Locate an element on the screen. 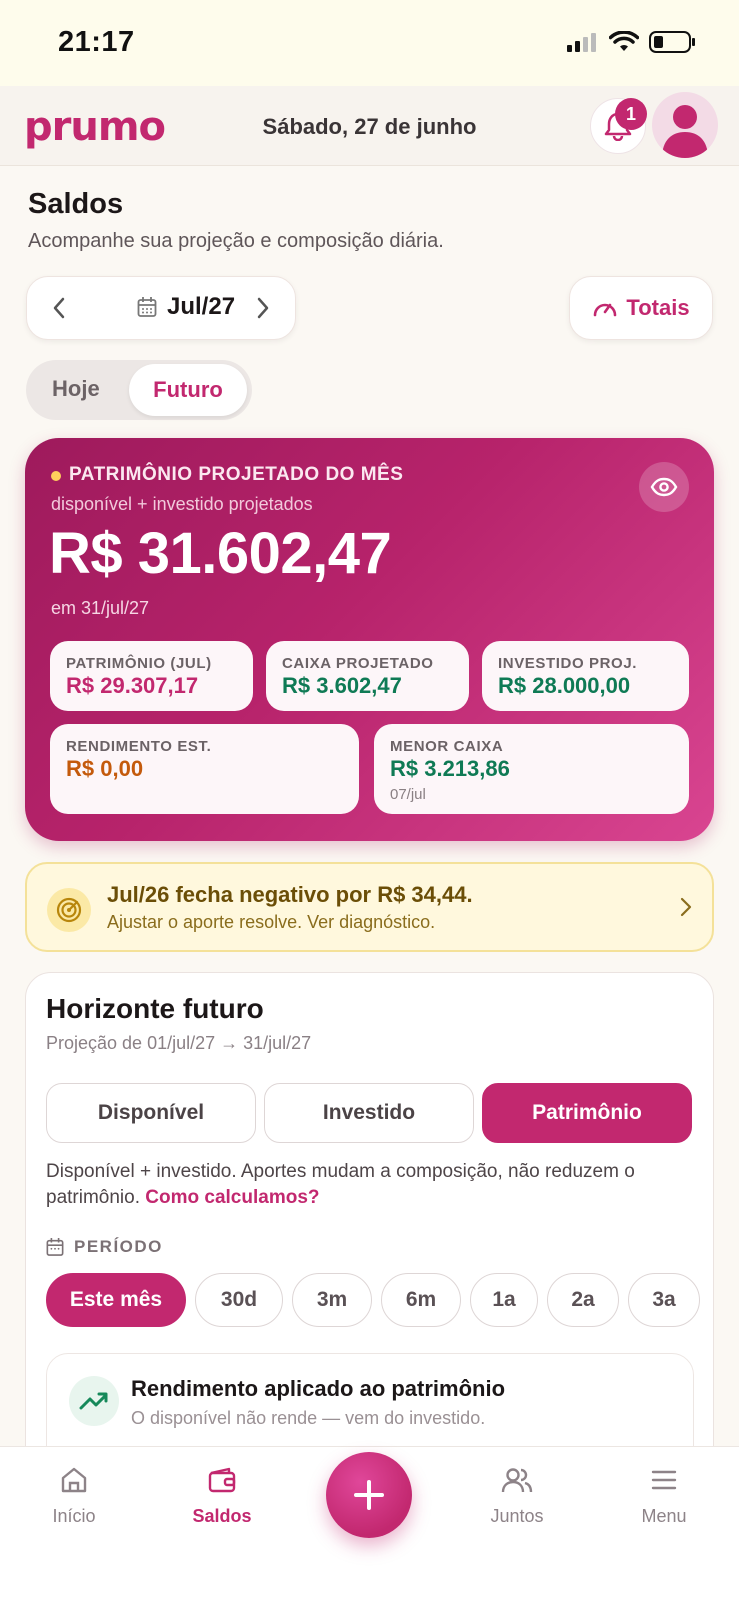 The image size is (739, 1600). stat-label: CAIXA PROJETADO is located at coordinates (358, 663).